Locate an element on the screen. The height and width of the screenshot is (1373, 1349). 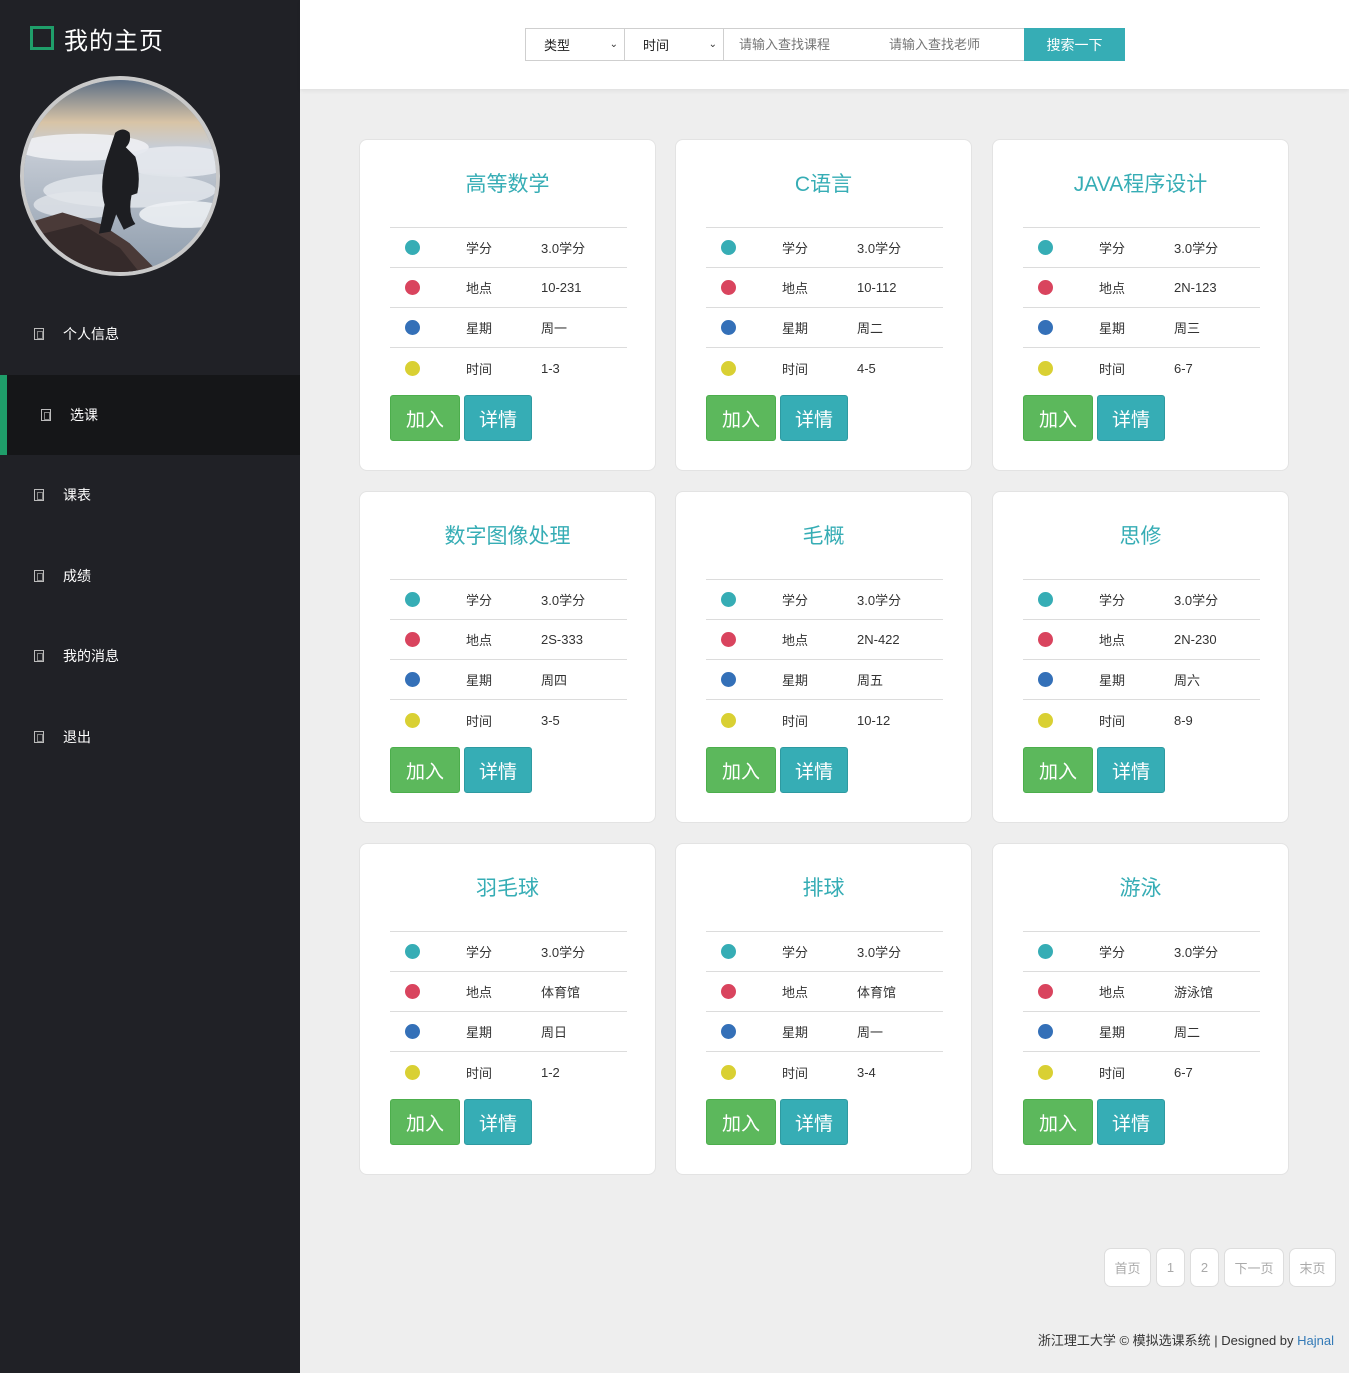
search-form: 类型 ⌄ 时间 ⌄ 搜索一下 is located at coordinates (825, 44).